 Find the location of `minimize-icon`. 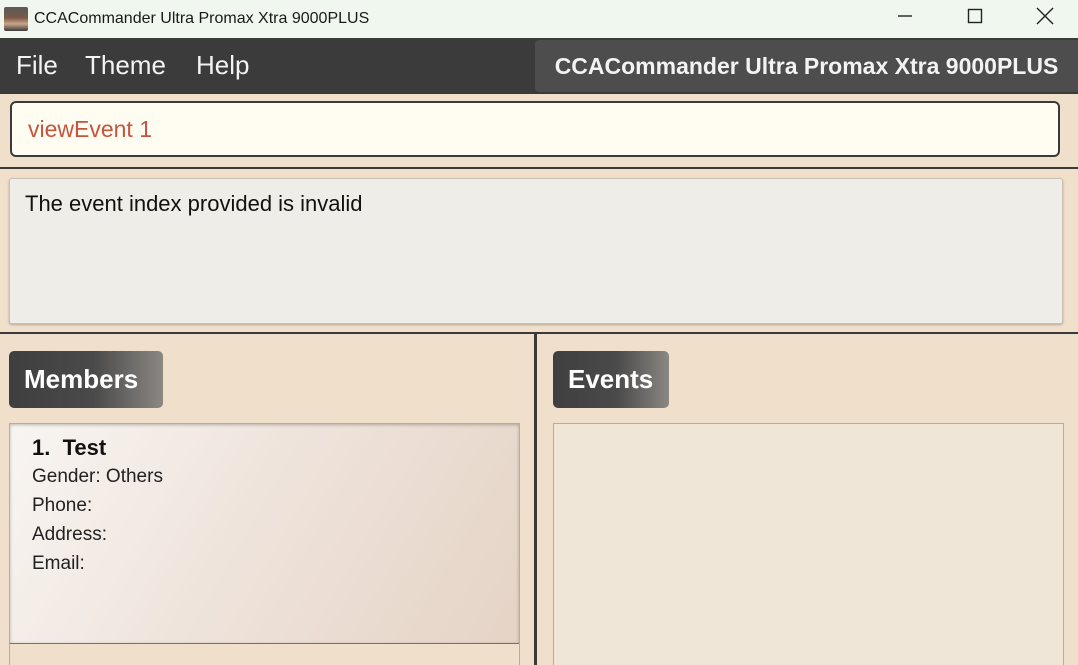

minimize-icon is located at coordinates (905, 16).